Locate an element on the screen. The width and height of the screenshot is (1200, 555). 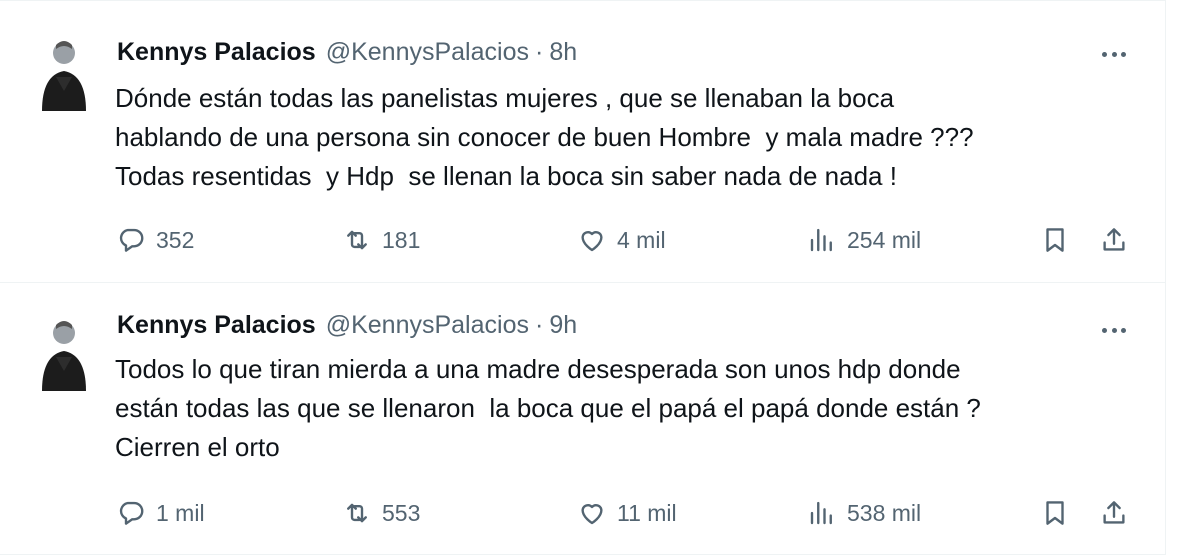
views-button: 538 mil is located at coordinates (864, 513).